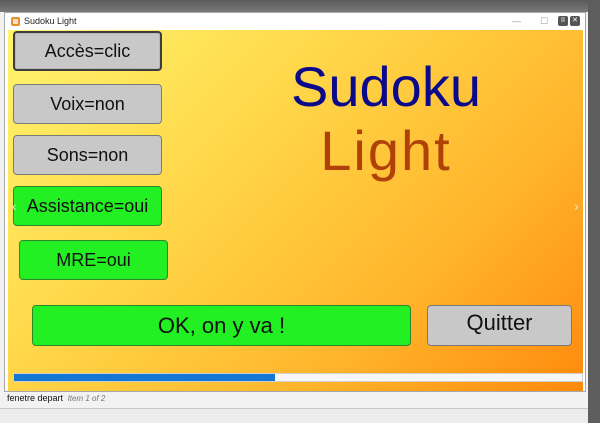 The image size is (600, 423). What do you see at coordinates (87, 155) in the screenshot?
I see `sons-button: Sons=non` at bounding box center [87, 155].